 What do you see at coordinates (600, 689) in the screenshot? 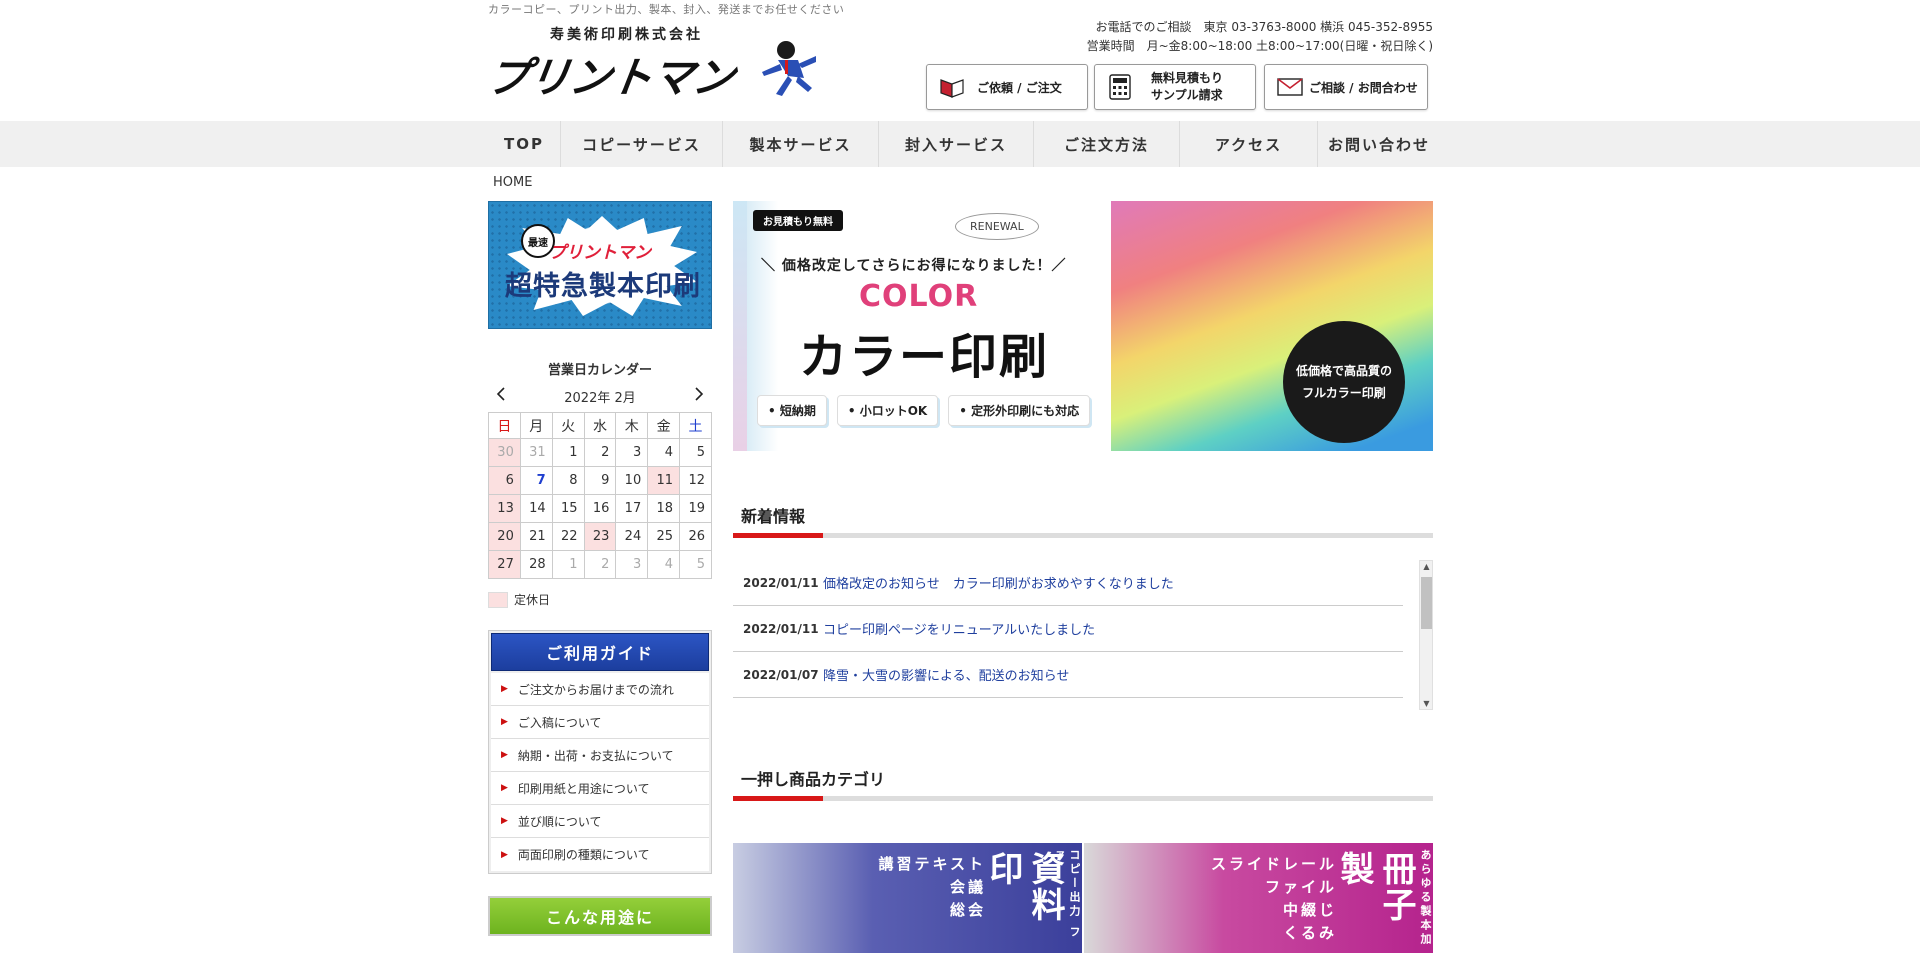
I see `guide-item: ▶ ご注文からお届けまでの流れ` at bounding box center [600, 689].